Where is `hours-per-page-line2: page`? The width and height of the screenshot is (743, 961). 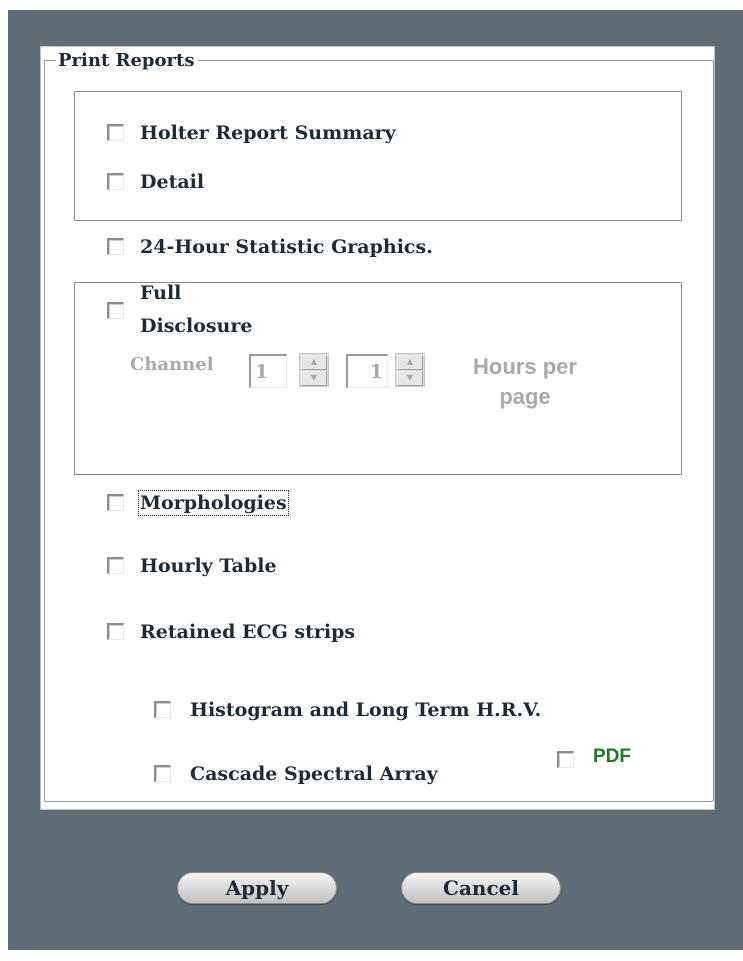 hours-per-page-line2: page is located at coordinates (525, 396).